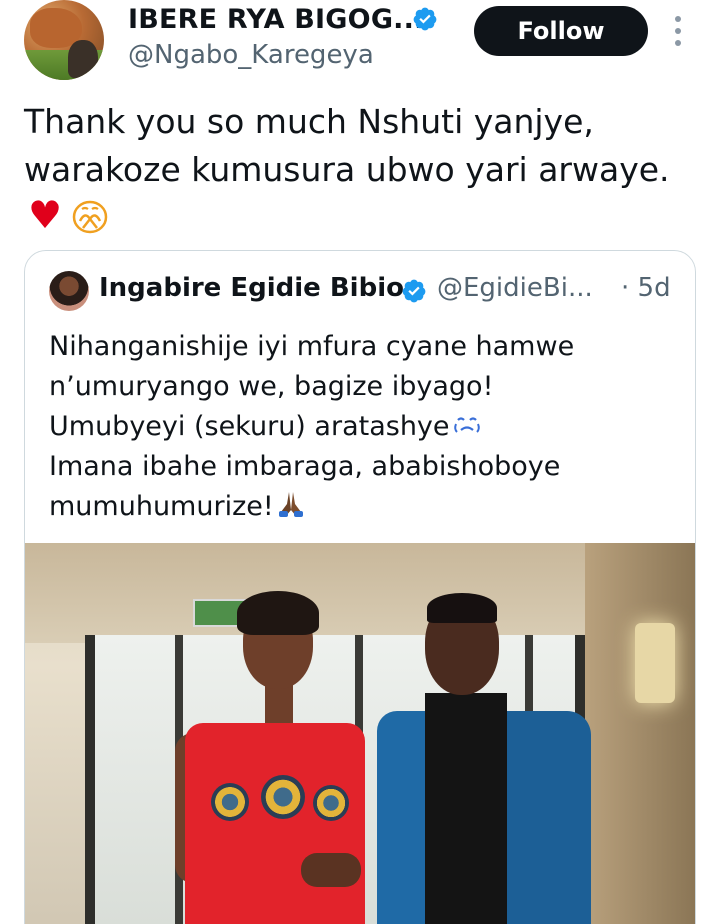 This screenshot has height=924, width=720. I want to click on photo-man-hair, so click(462, 608).